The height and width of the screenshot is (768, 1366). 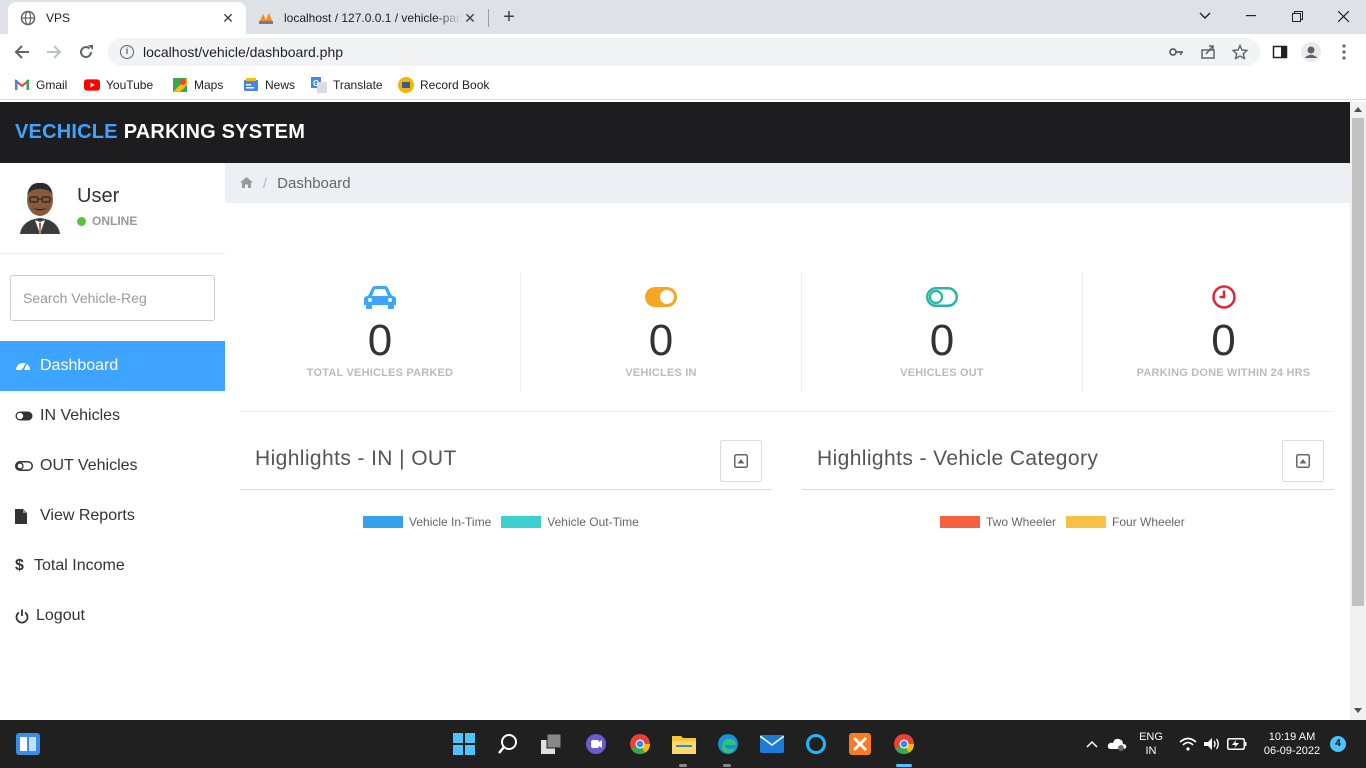 I want to click on scroll-down-arrow-icon, so click(x=1358, y=710).